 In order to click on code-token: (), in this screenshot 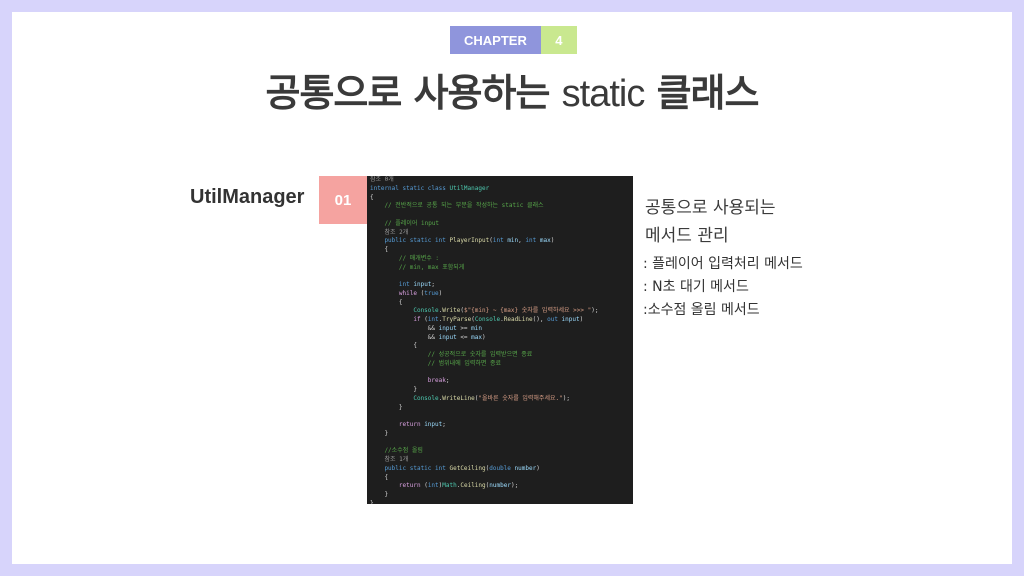, I will do `click(540, 319)`.